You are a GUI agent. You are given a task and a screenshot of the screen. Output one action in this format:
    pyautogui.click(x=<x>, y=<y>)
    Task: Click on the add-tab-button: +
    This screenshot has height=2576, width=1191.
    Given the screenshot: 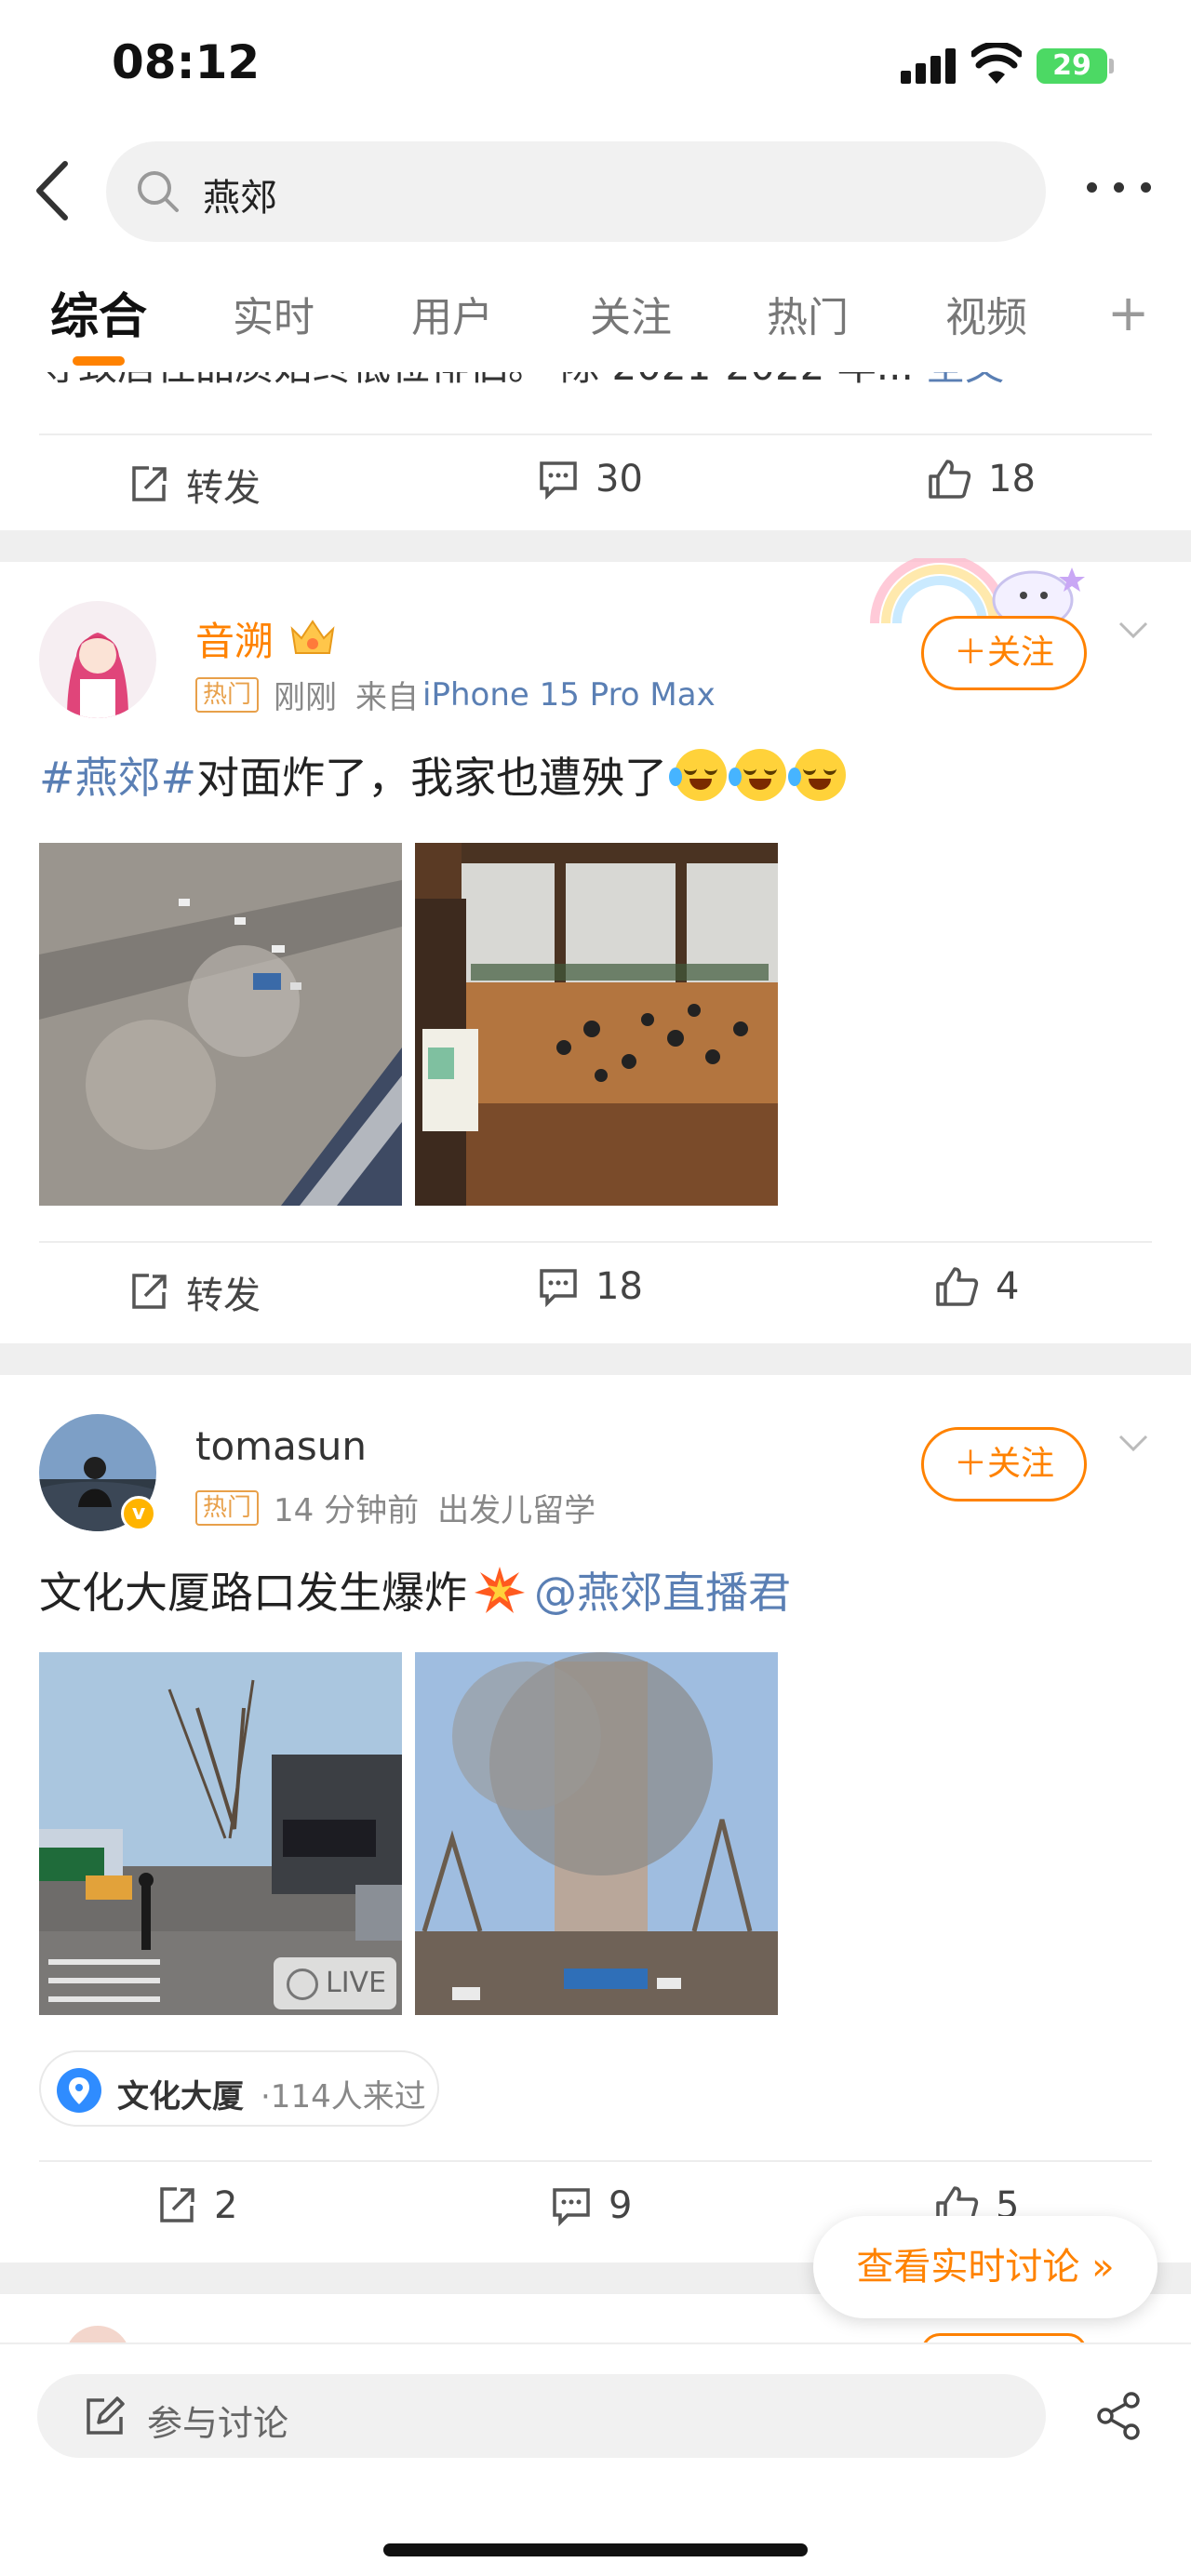 What is the action you would take?
    pyautogui.click(x=1128, y=313)
    